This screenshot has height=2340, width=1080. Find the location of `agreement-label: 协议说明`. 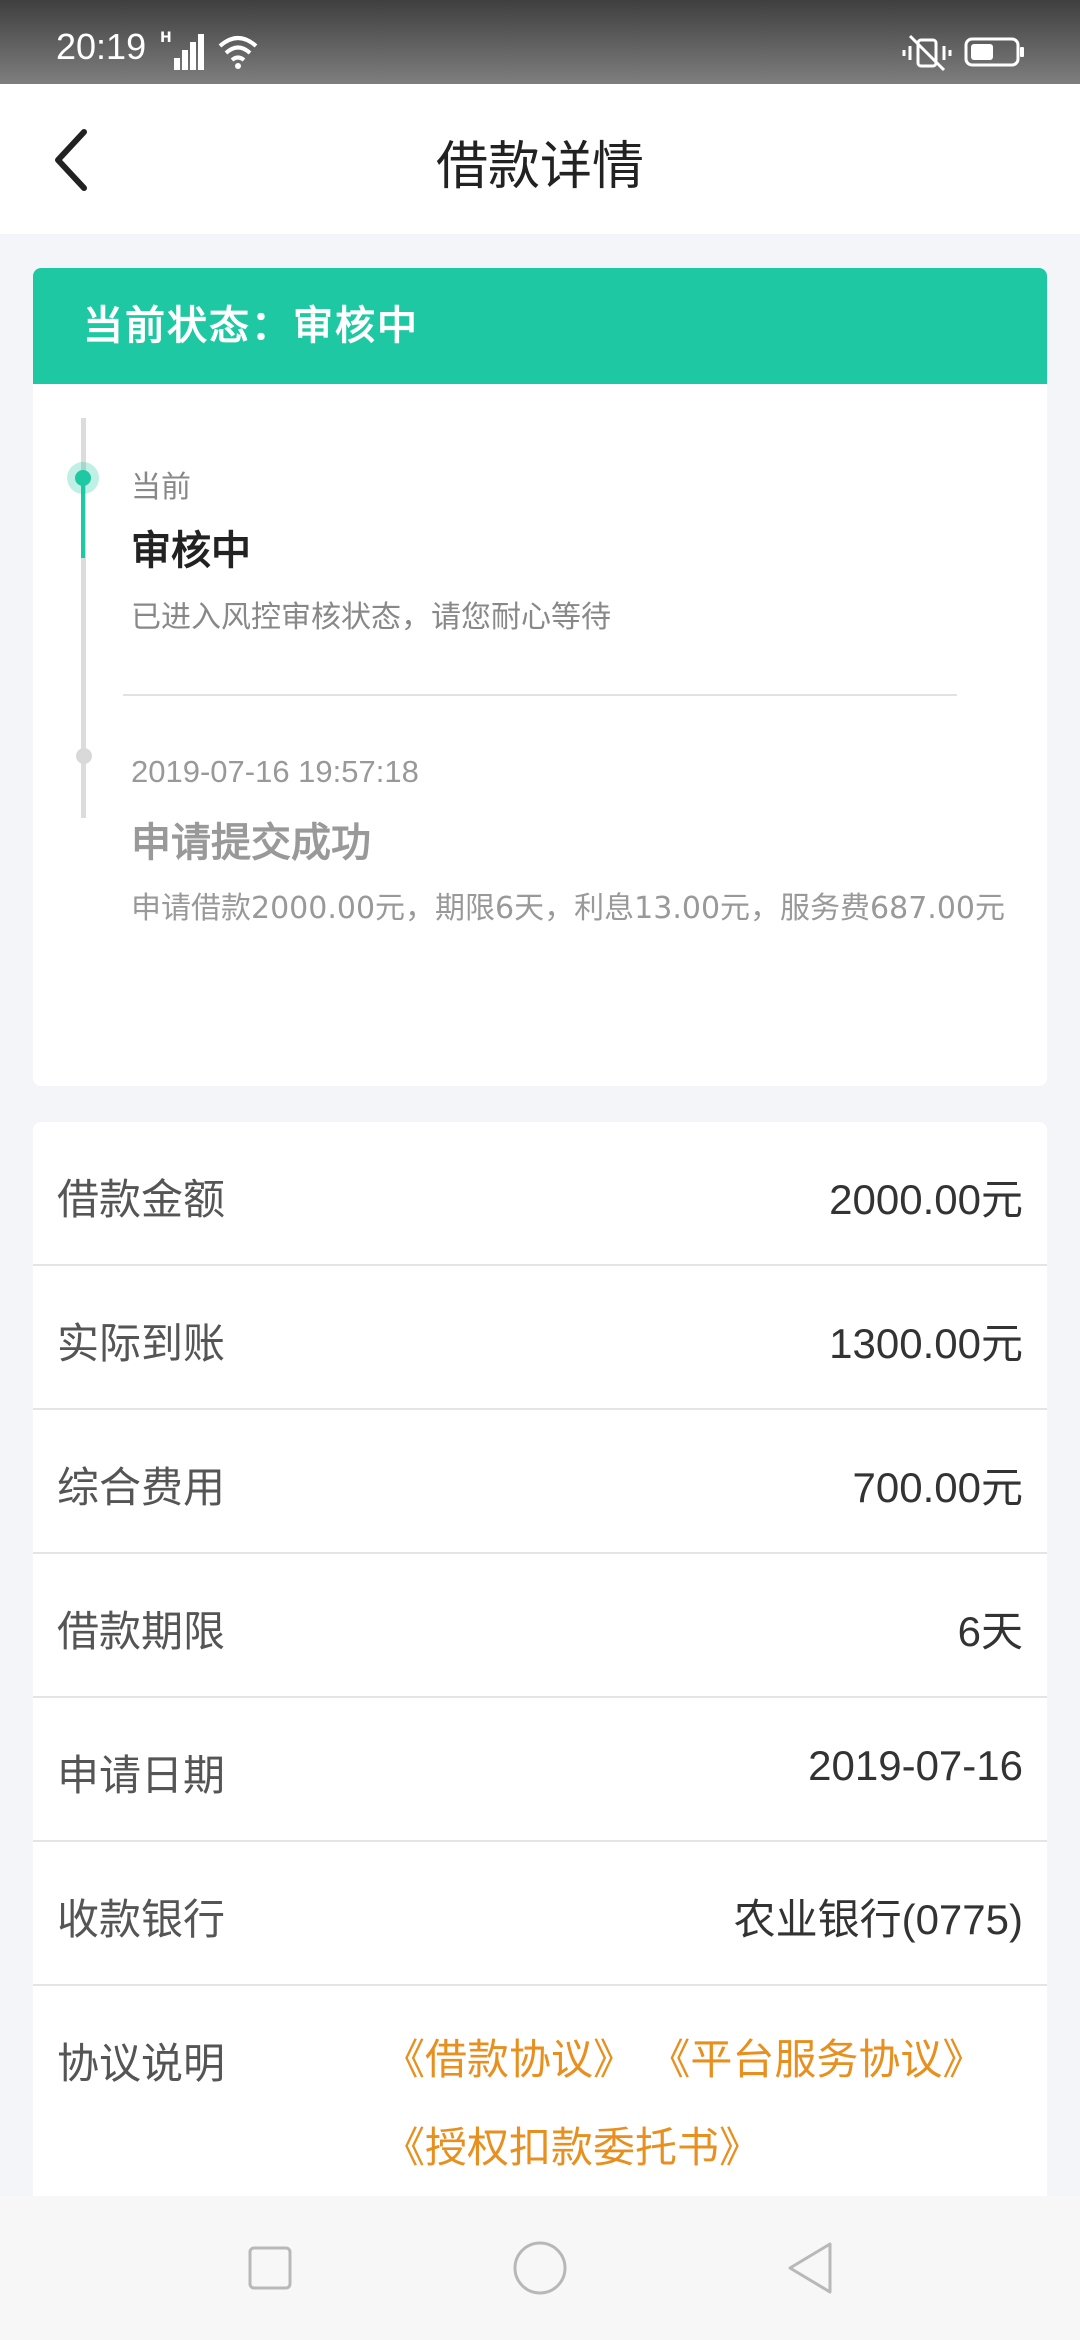

agreement-label: 协议说明 is located at coordinates (141, 2063).